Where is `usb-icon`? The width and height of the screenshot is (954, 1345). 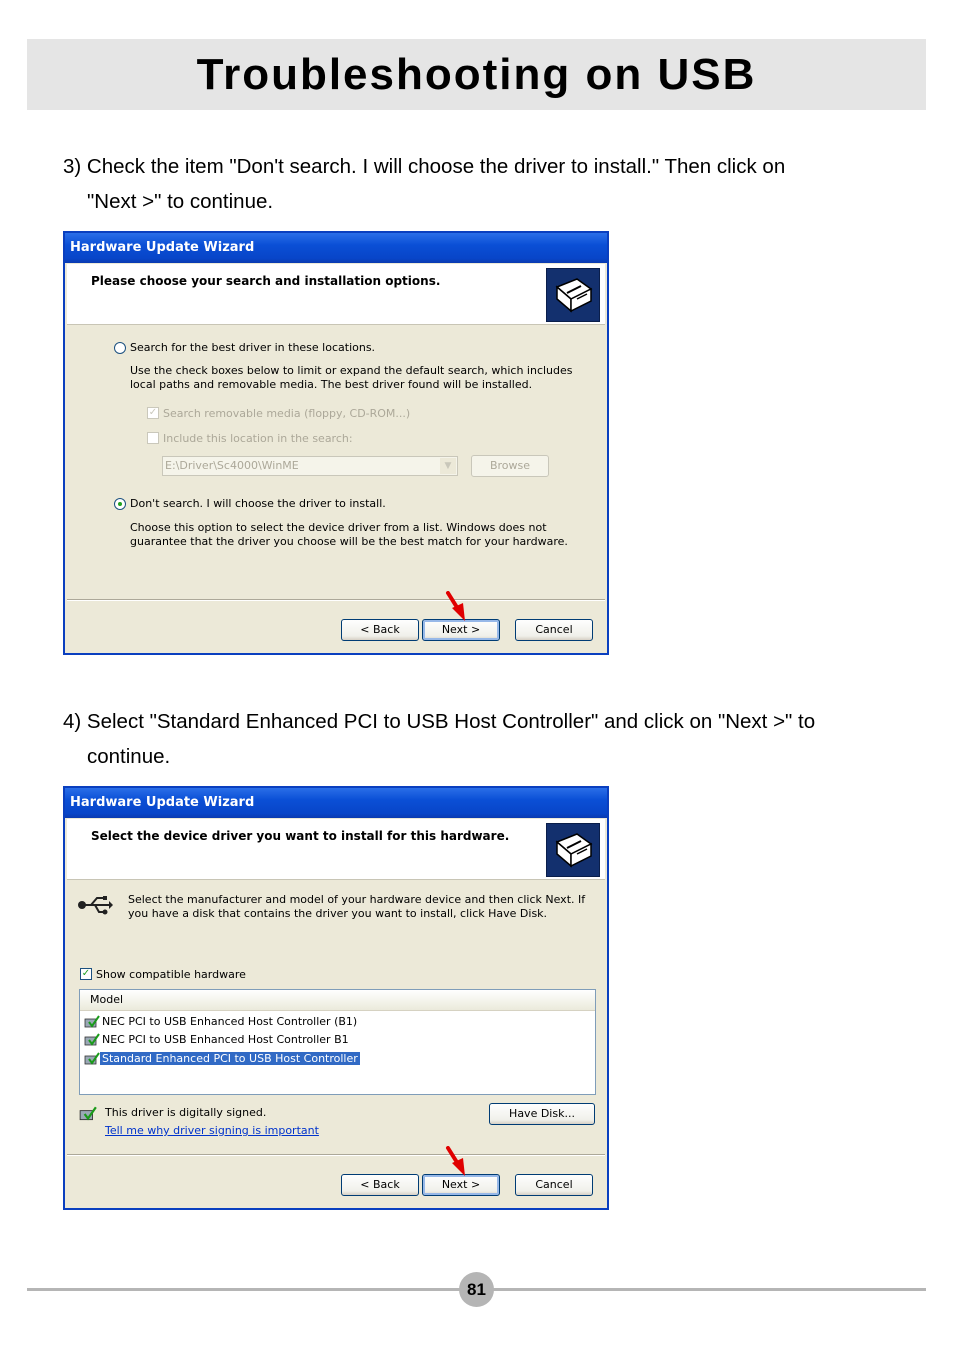 usb-icon is located at coordinates (95, 905).